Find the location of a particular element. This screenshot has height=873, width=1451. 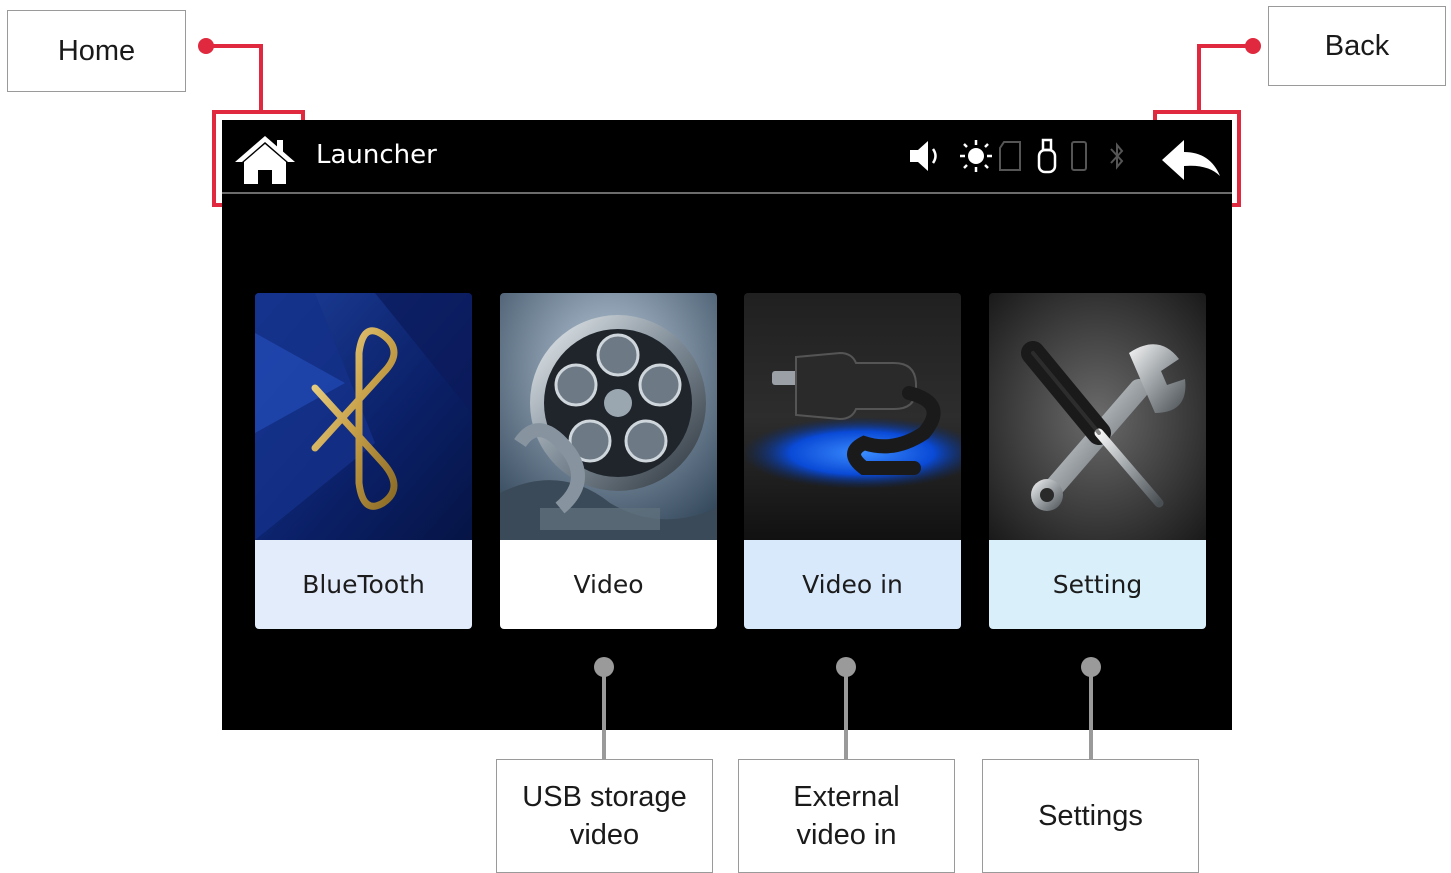

home-connector-v is located at coordinates (261, 77).